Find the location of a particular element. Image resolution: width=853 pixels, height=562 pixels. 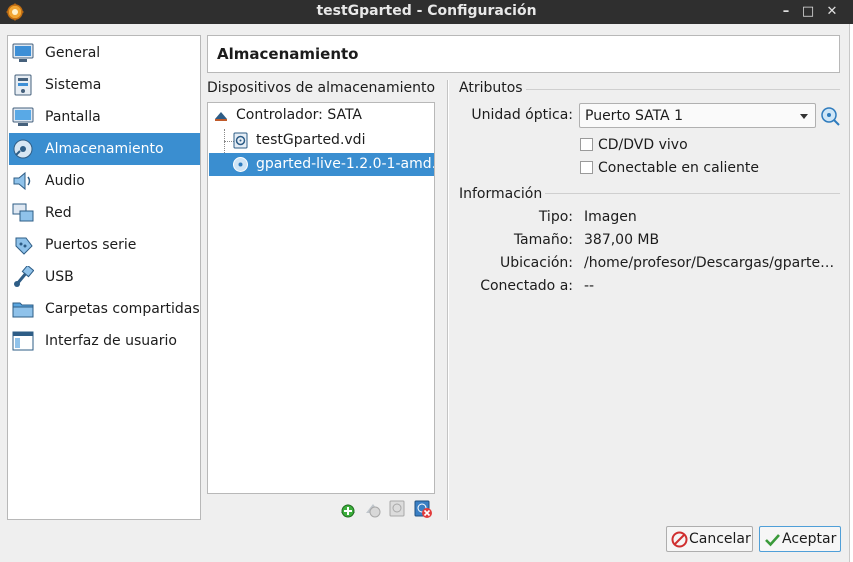

accept-button: Aceptar is located at coordinates (800, 539).